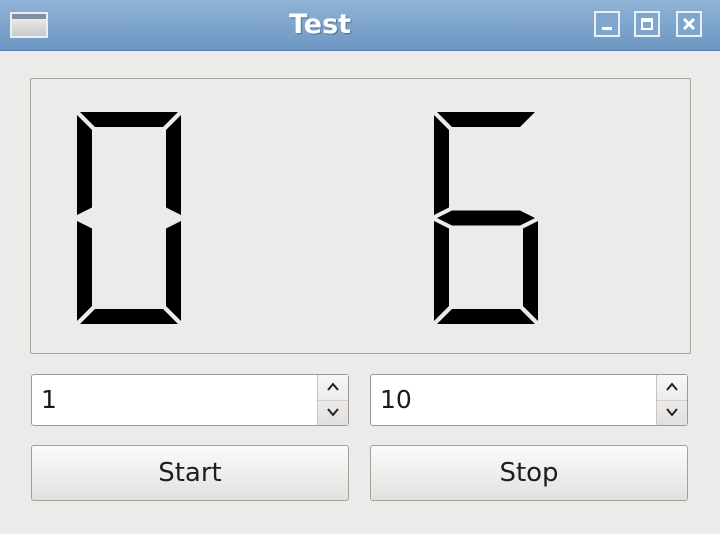  I want to click on minimize-icon, so click(607, 28).